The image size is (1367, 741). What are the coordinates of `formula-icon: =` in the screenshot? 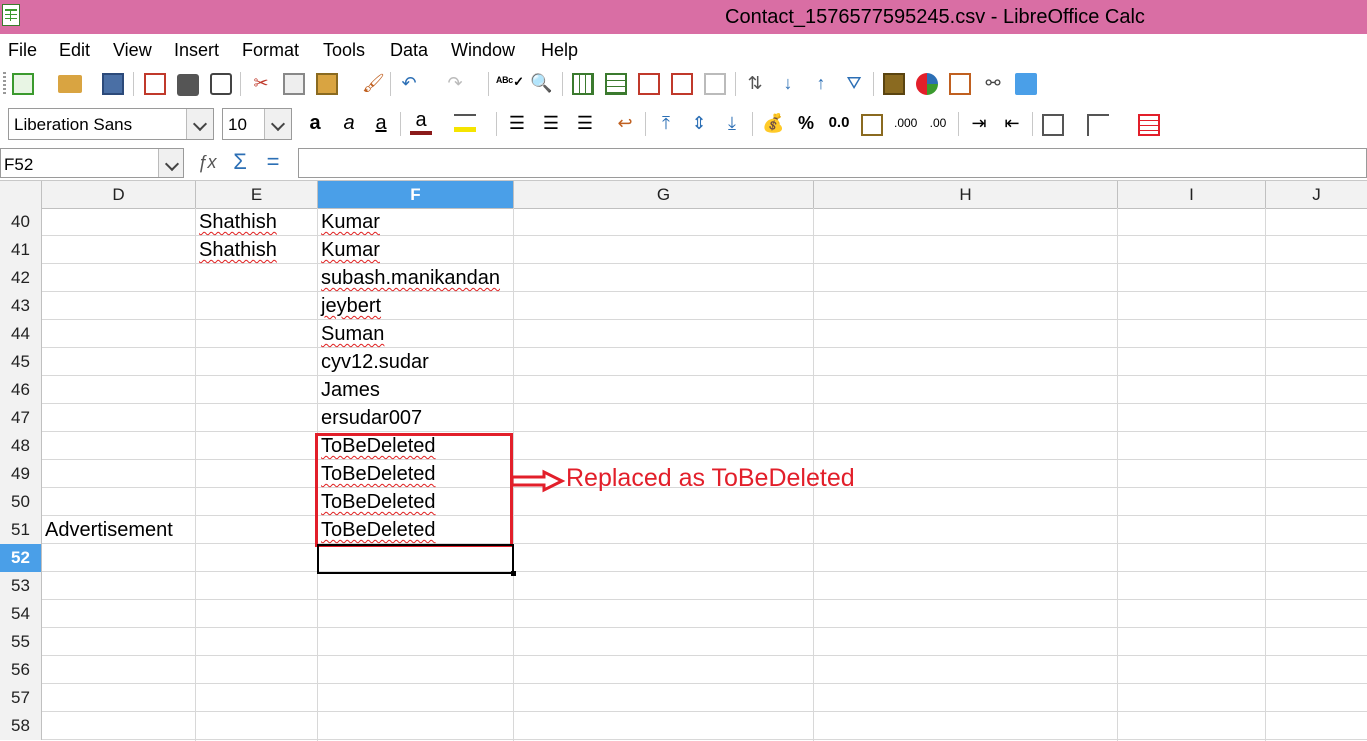 It's located at (273, 162).